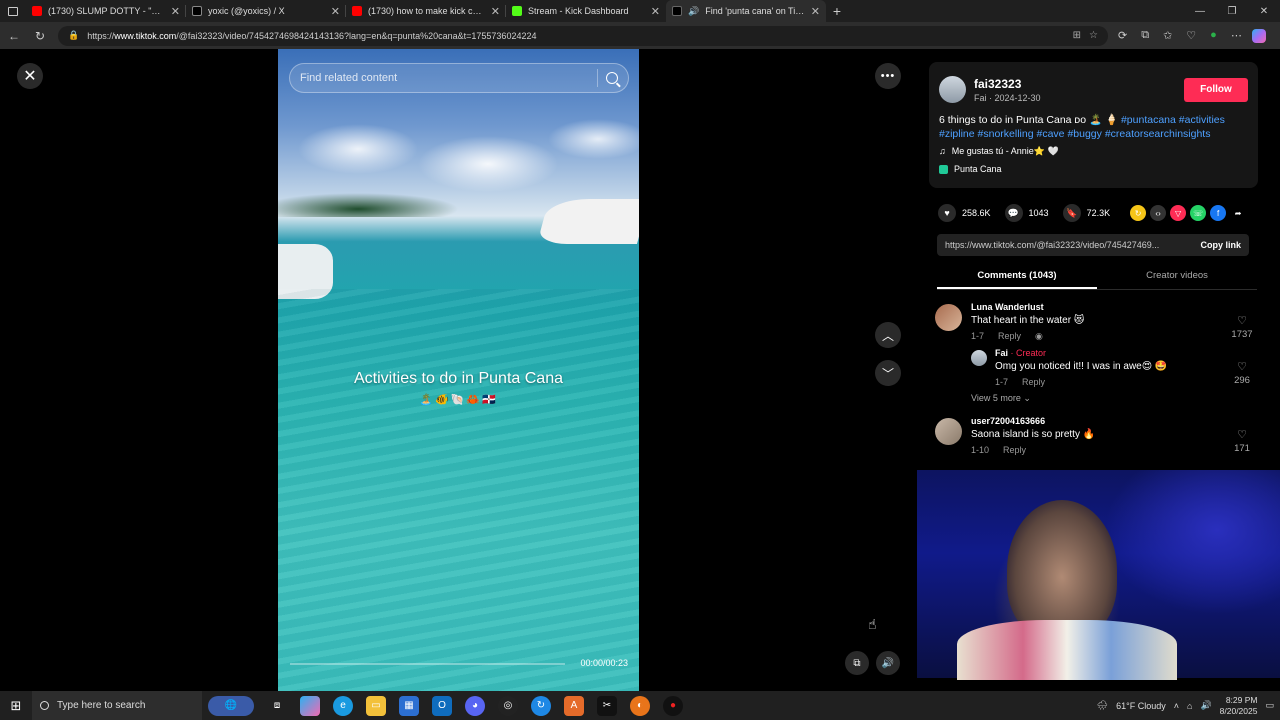 Image resolution: width=1280 pixels, height=720 pixels. I want to click on file-explorer-icon: ▭, so click(376, 705).